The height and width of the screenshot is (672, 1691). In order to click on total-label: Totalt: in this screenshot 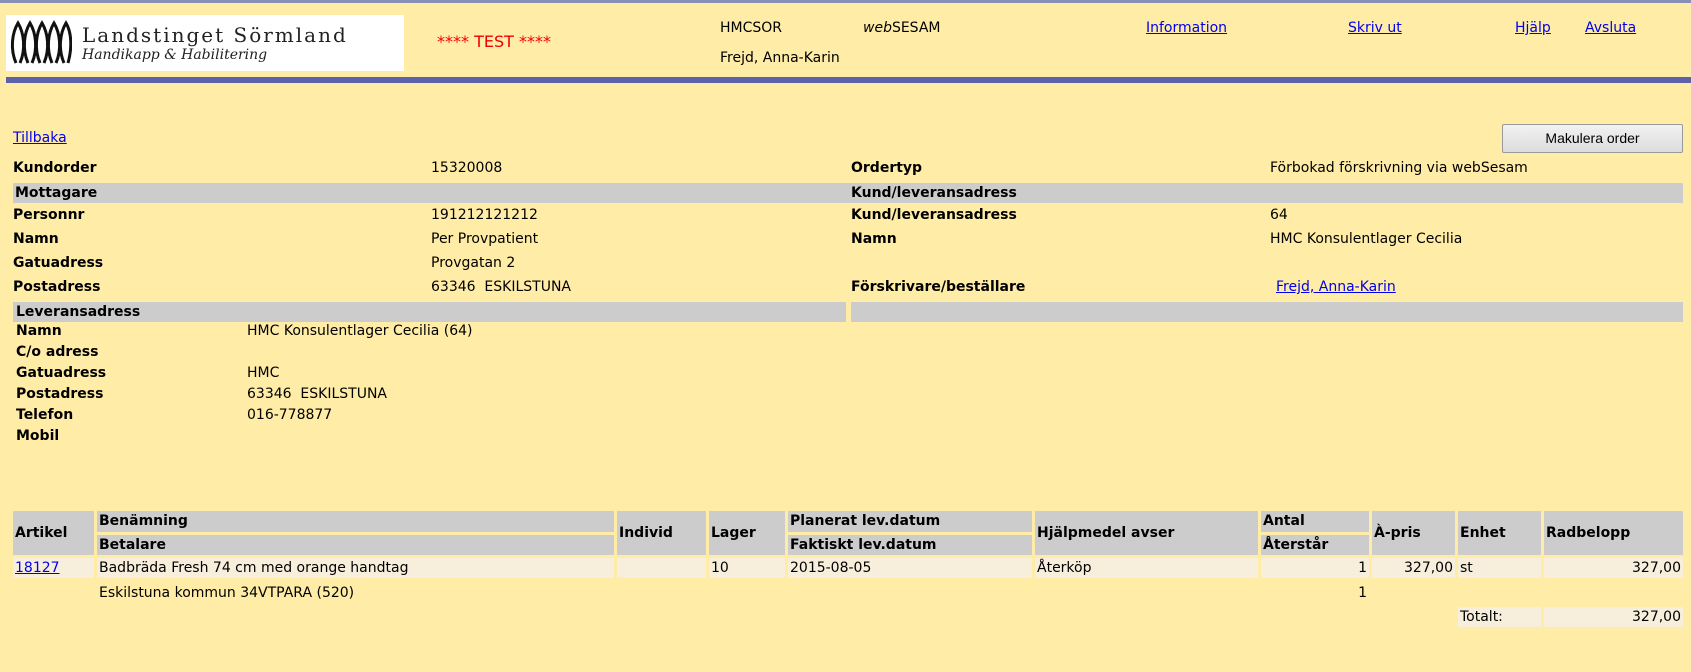, I will do `click(1501, 618)`.